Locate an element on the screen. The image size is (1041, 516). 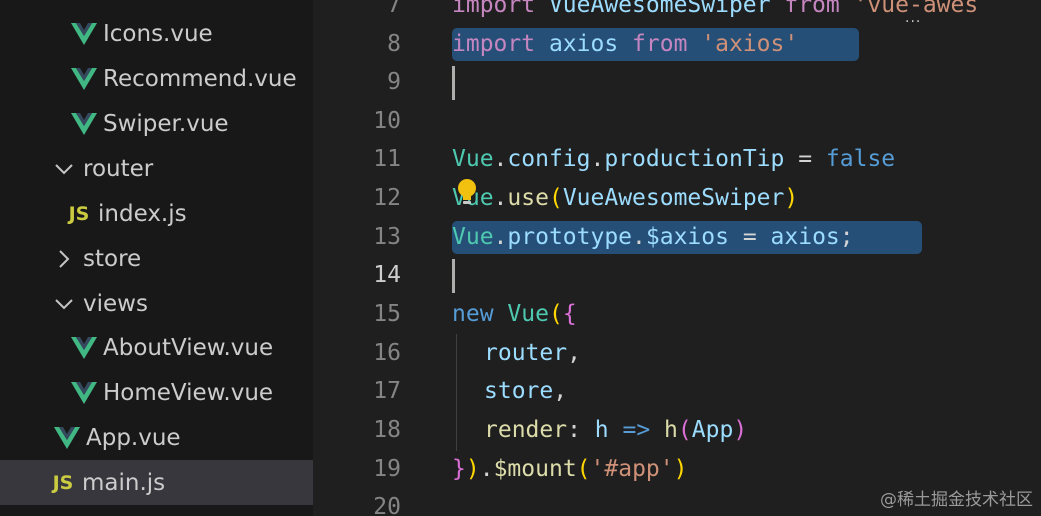
code-text: Vue.use(VueAwesomeSwiper) is located at coordinates (625, 198).